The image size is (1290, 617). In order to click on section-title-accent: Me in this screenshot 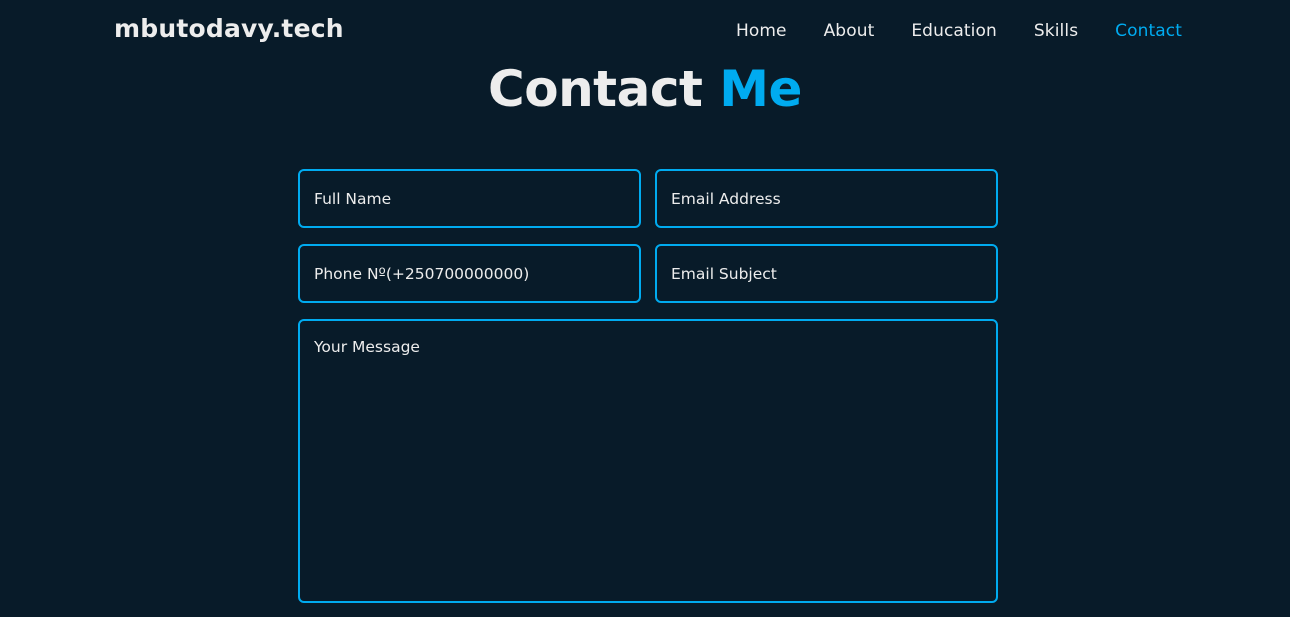, I will do `click(760, 89)`.